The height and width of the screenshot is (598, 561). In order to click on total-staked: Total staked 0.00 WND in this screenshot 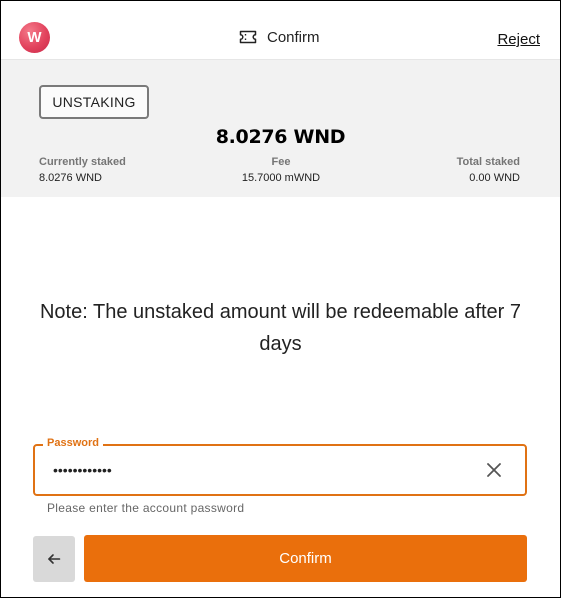, I will do `click(488, 170)`.